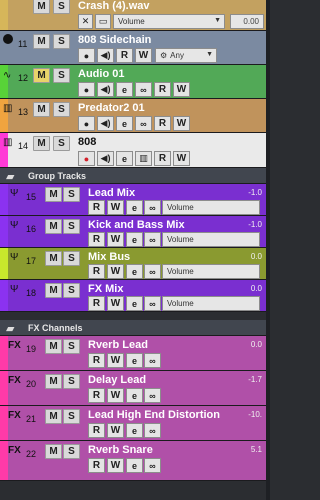  What do you see at coordinates (85, 21) in the screenshot?
I see `edit-x-icon: ✕` at bounding box center [85, 21].